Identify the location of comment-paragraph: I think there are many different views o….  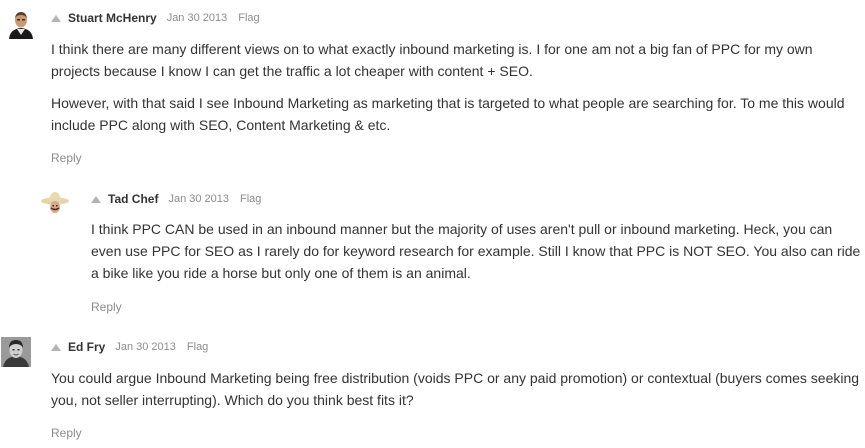
(432, 60).